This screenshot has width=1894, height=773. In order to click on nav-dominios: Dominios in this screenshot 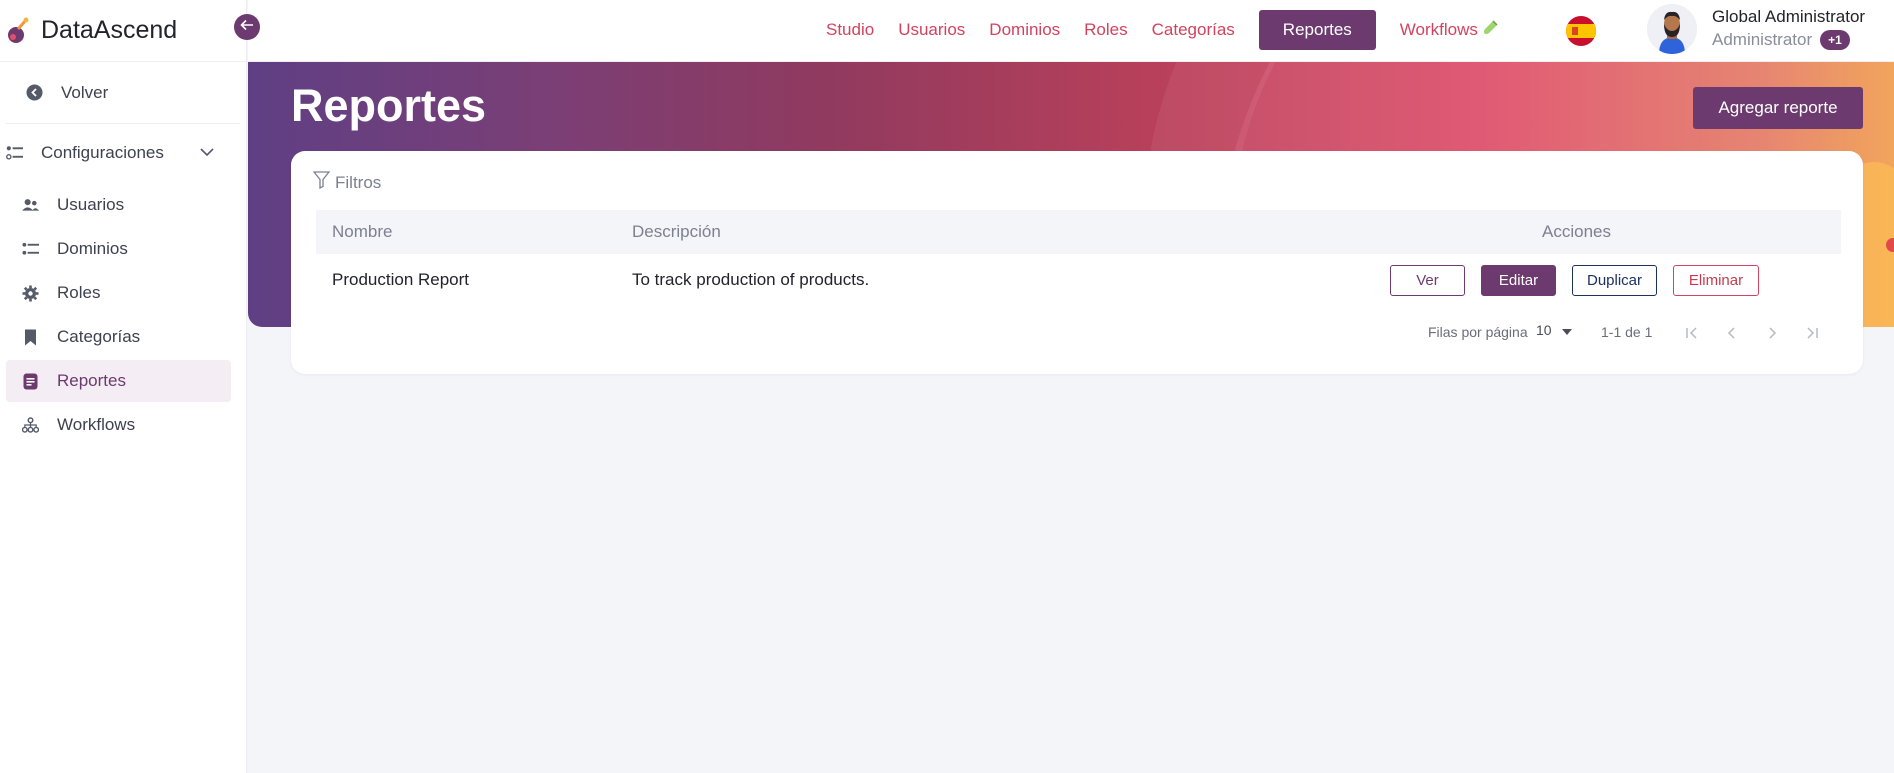, I will do `click(1024, 30)`.